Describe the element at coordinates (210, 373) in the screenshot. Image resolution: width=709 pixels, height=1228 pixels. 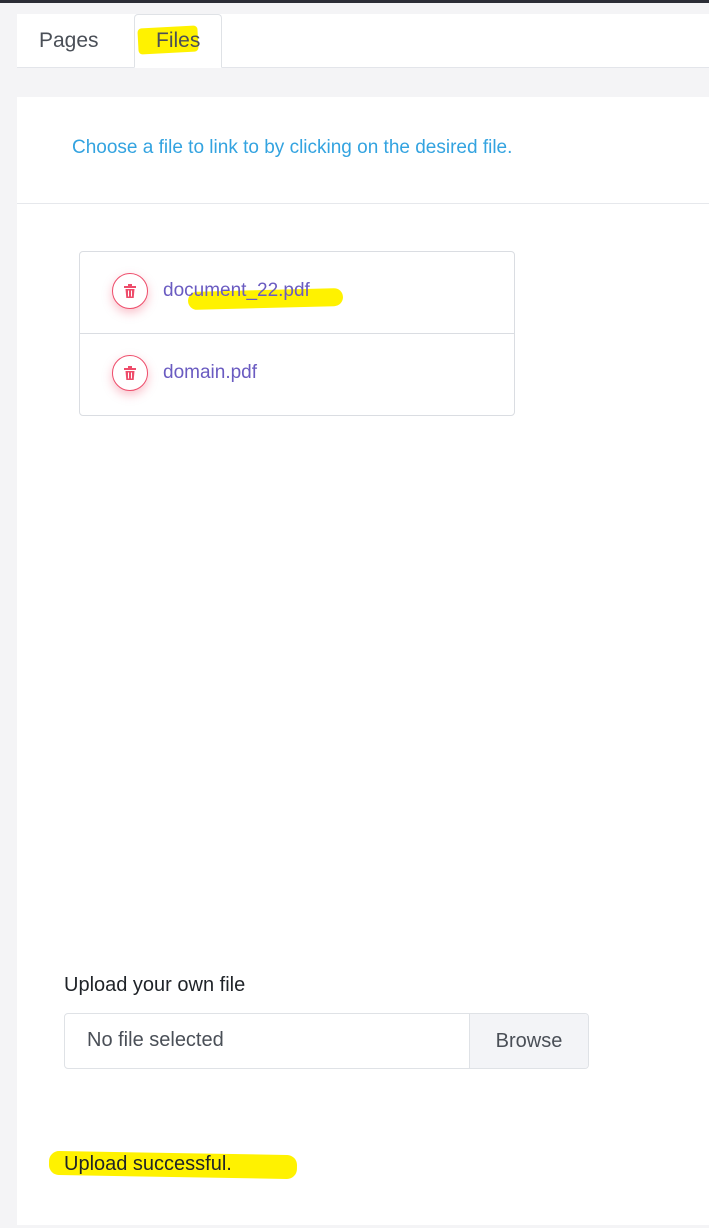
I see `file-link: domain.pdf` at that location.